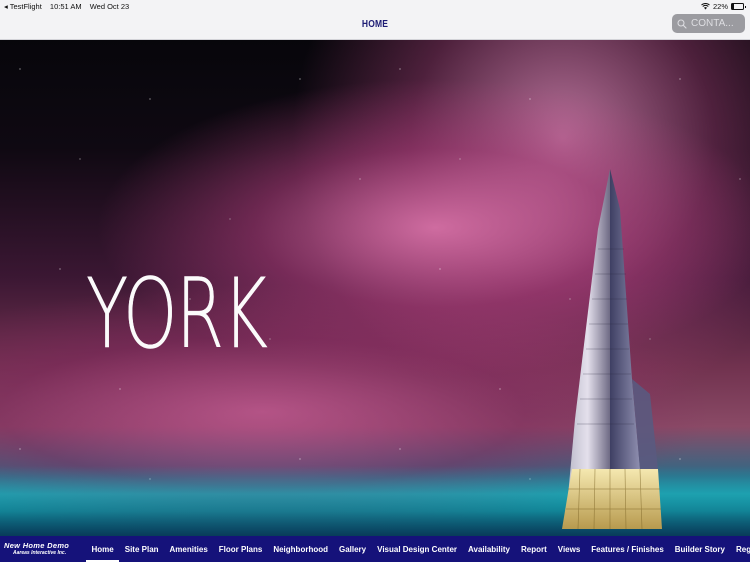 The width and height of the screenshot is (750, 562). I want to click on tab-label: Neighborhood, so click(300, 549).